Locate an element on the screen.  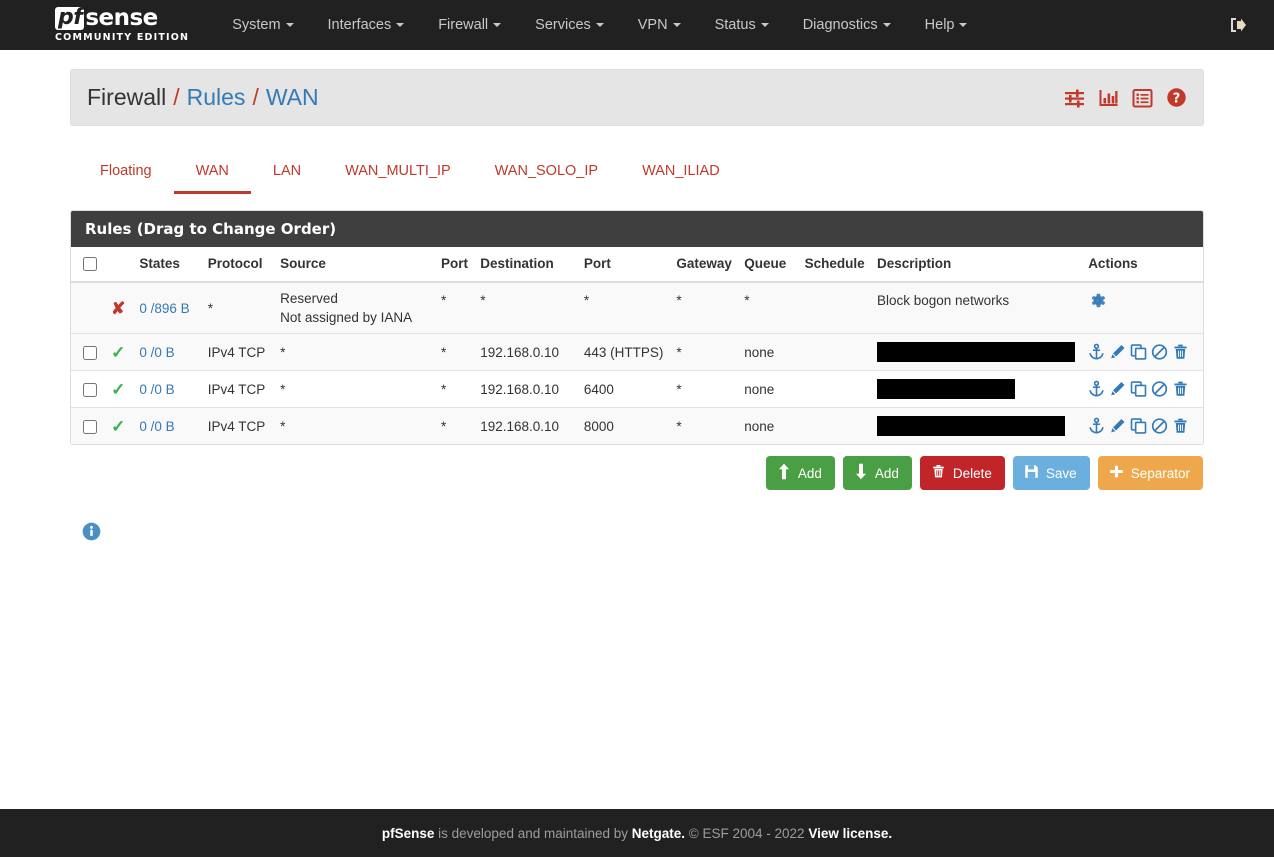
header-state-icon is located at coordinates (118, 265).